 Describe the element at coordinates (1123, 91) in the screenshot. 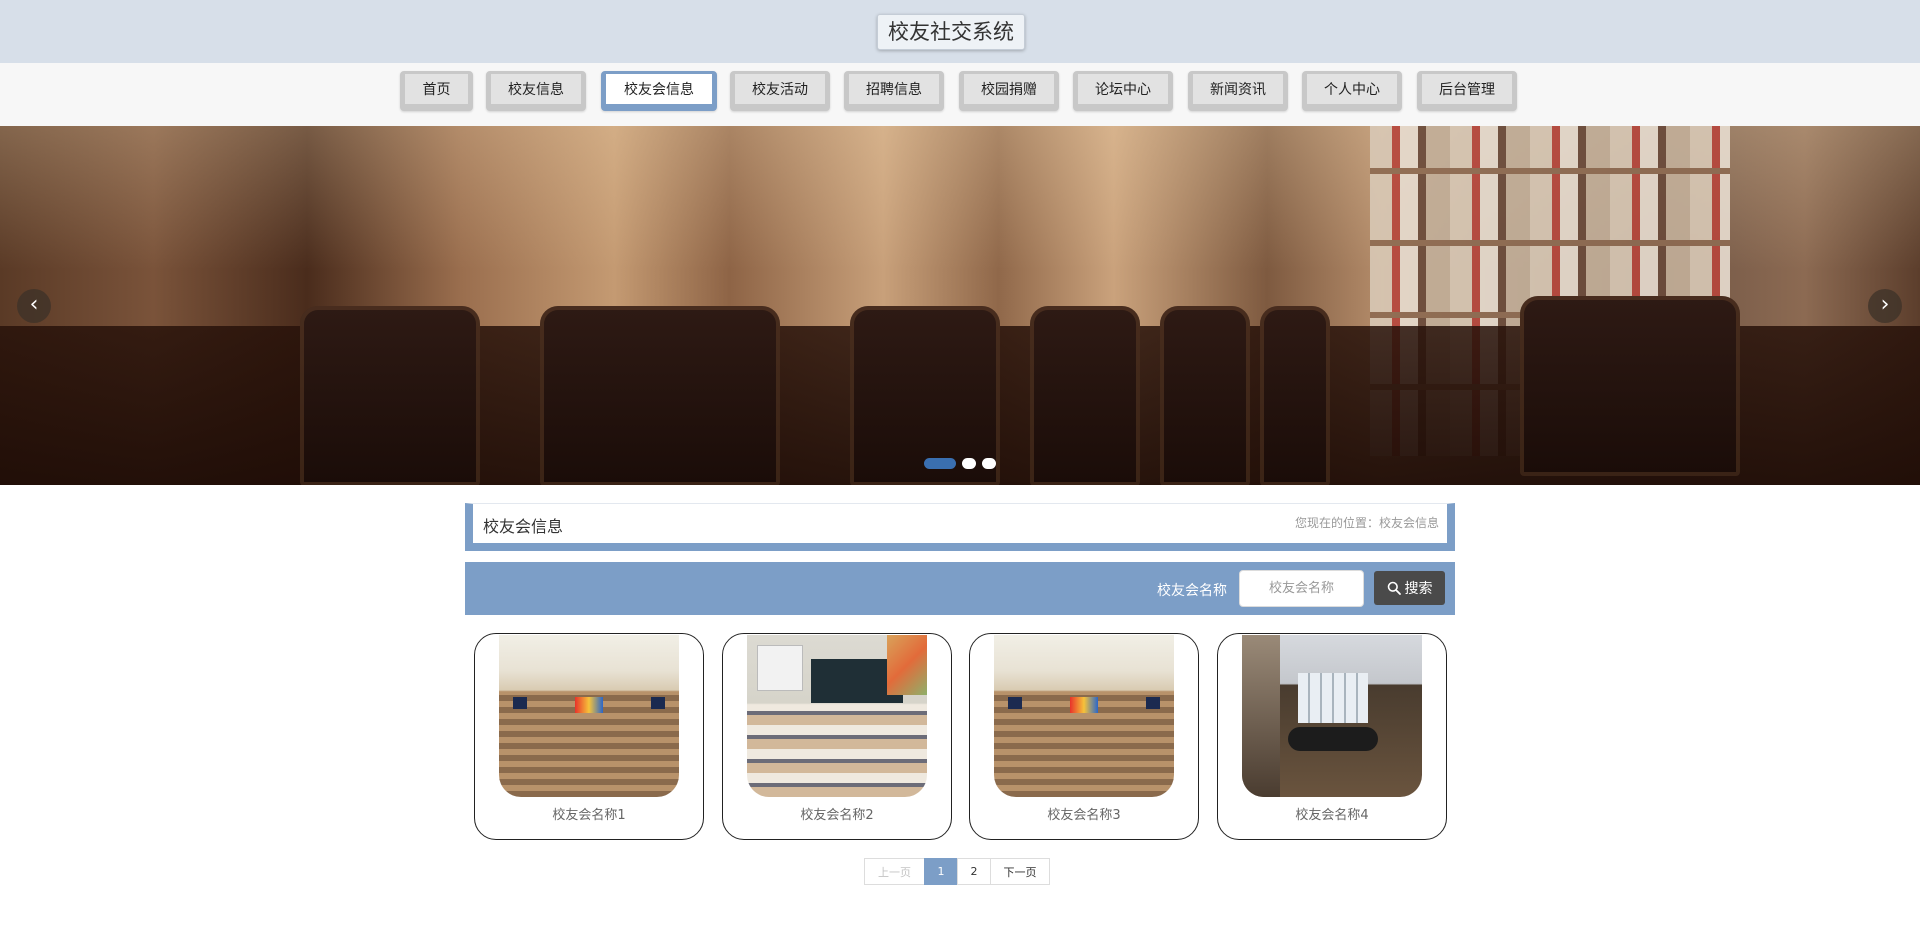

I see `nav-item-forum: 论坛中心` at that location.